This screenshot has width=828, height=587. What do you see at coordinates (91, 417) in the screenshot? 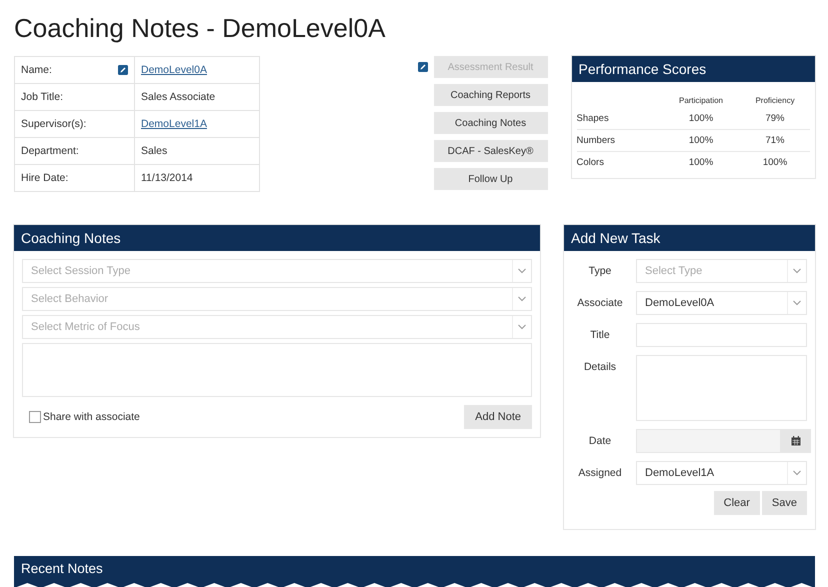
I see `checkbox-label: Share with associate` at bounding box center [91, 417].